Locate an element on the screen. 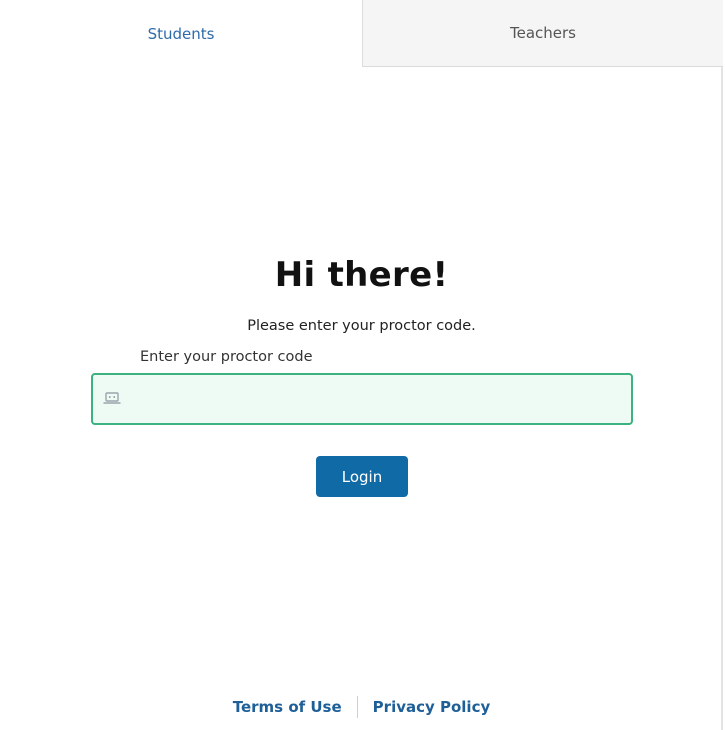  footer-links: Terms of Use Privacy Policy is located at coordinates (361, 707).